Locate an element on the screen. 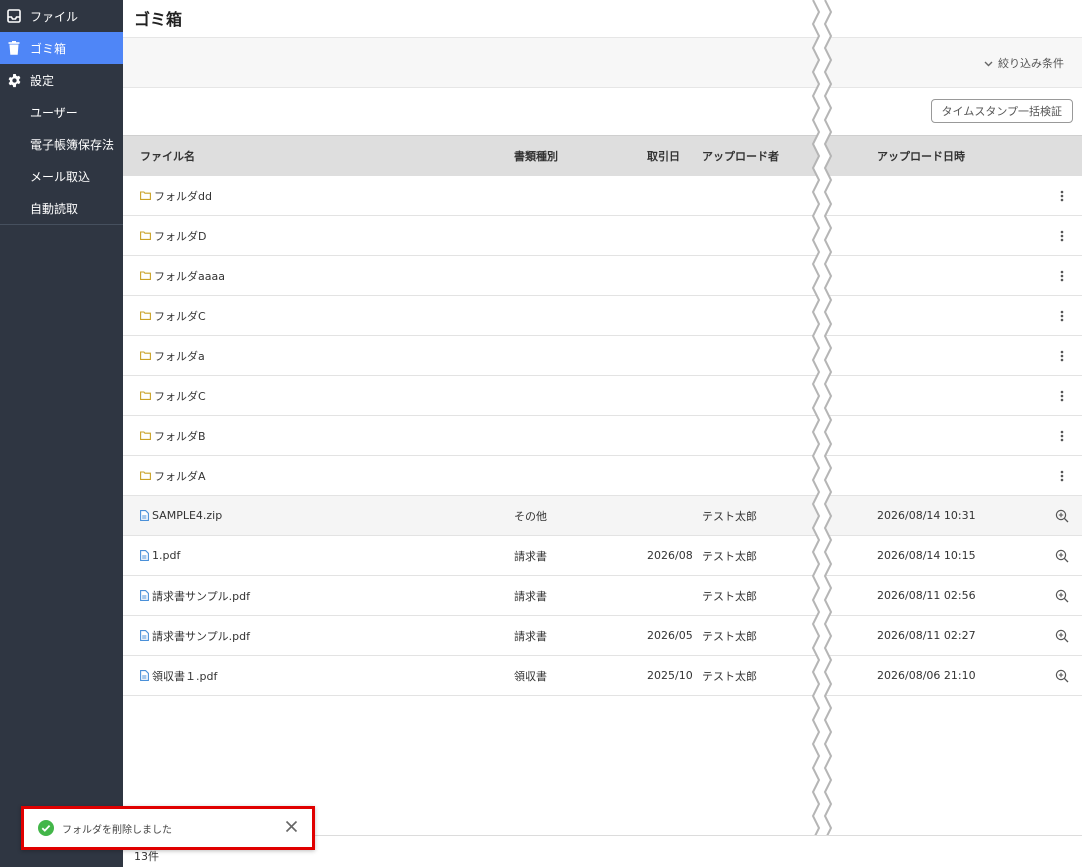  sidebar-item-trash: ゴミ箱 is located at coordinates (61, 48).